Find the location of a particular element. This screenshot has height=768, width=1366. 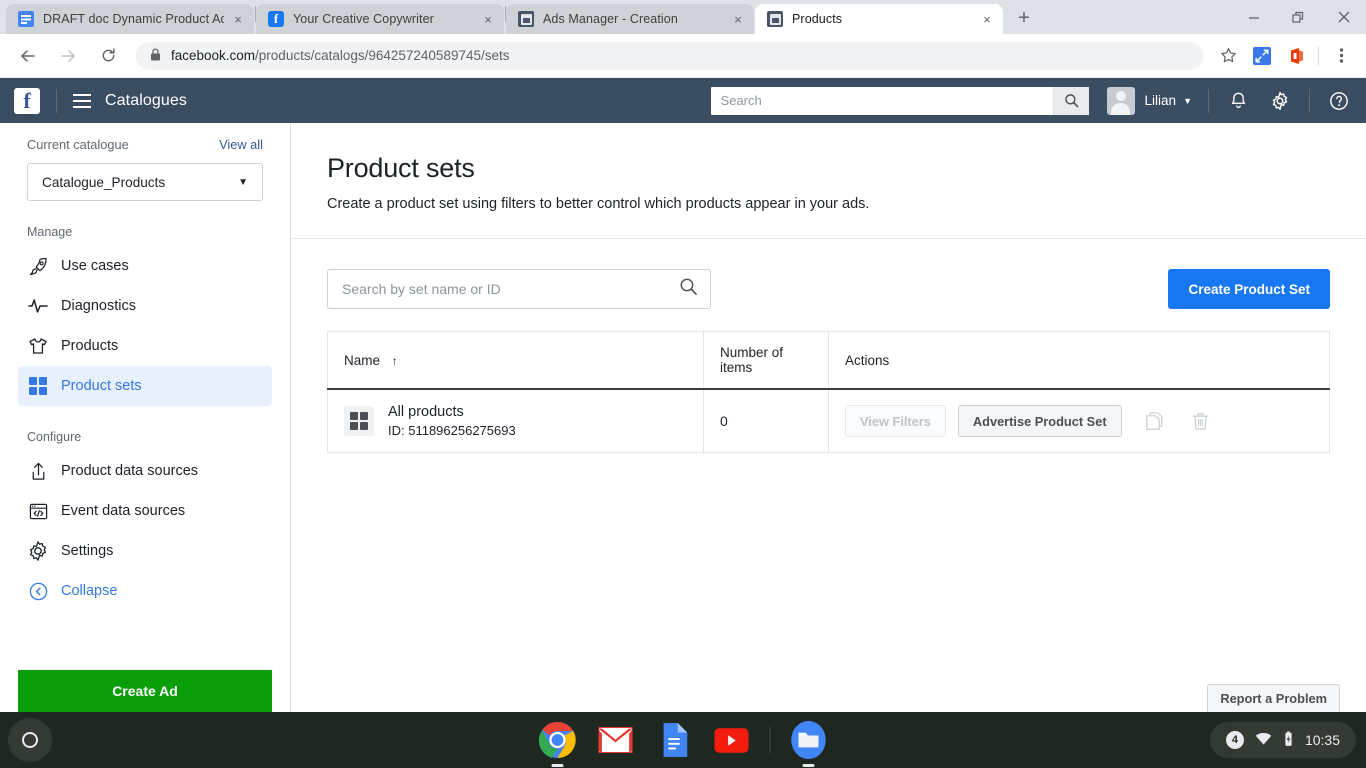

trash-icon is located at coordinates (1201, 421).